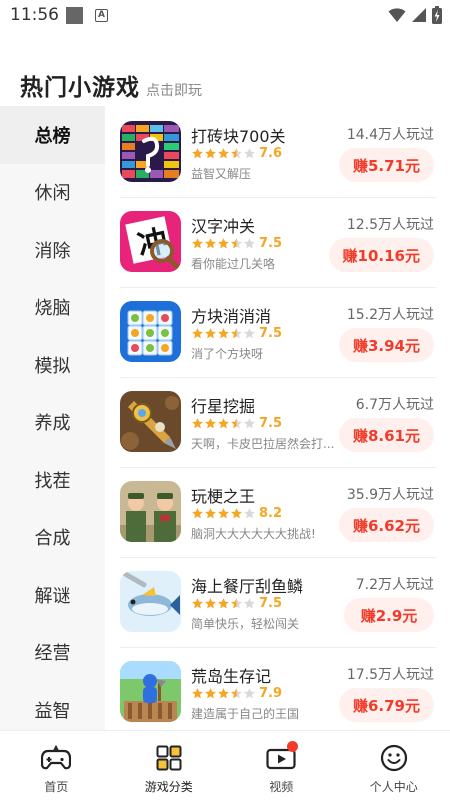 The image size is (450, 800). I want to click on block-match-icon, so click(150, 331).